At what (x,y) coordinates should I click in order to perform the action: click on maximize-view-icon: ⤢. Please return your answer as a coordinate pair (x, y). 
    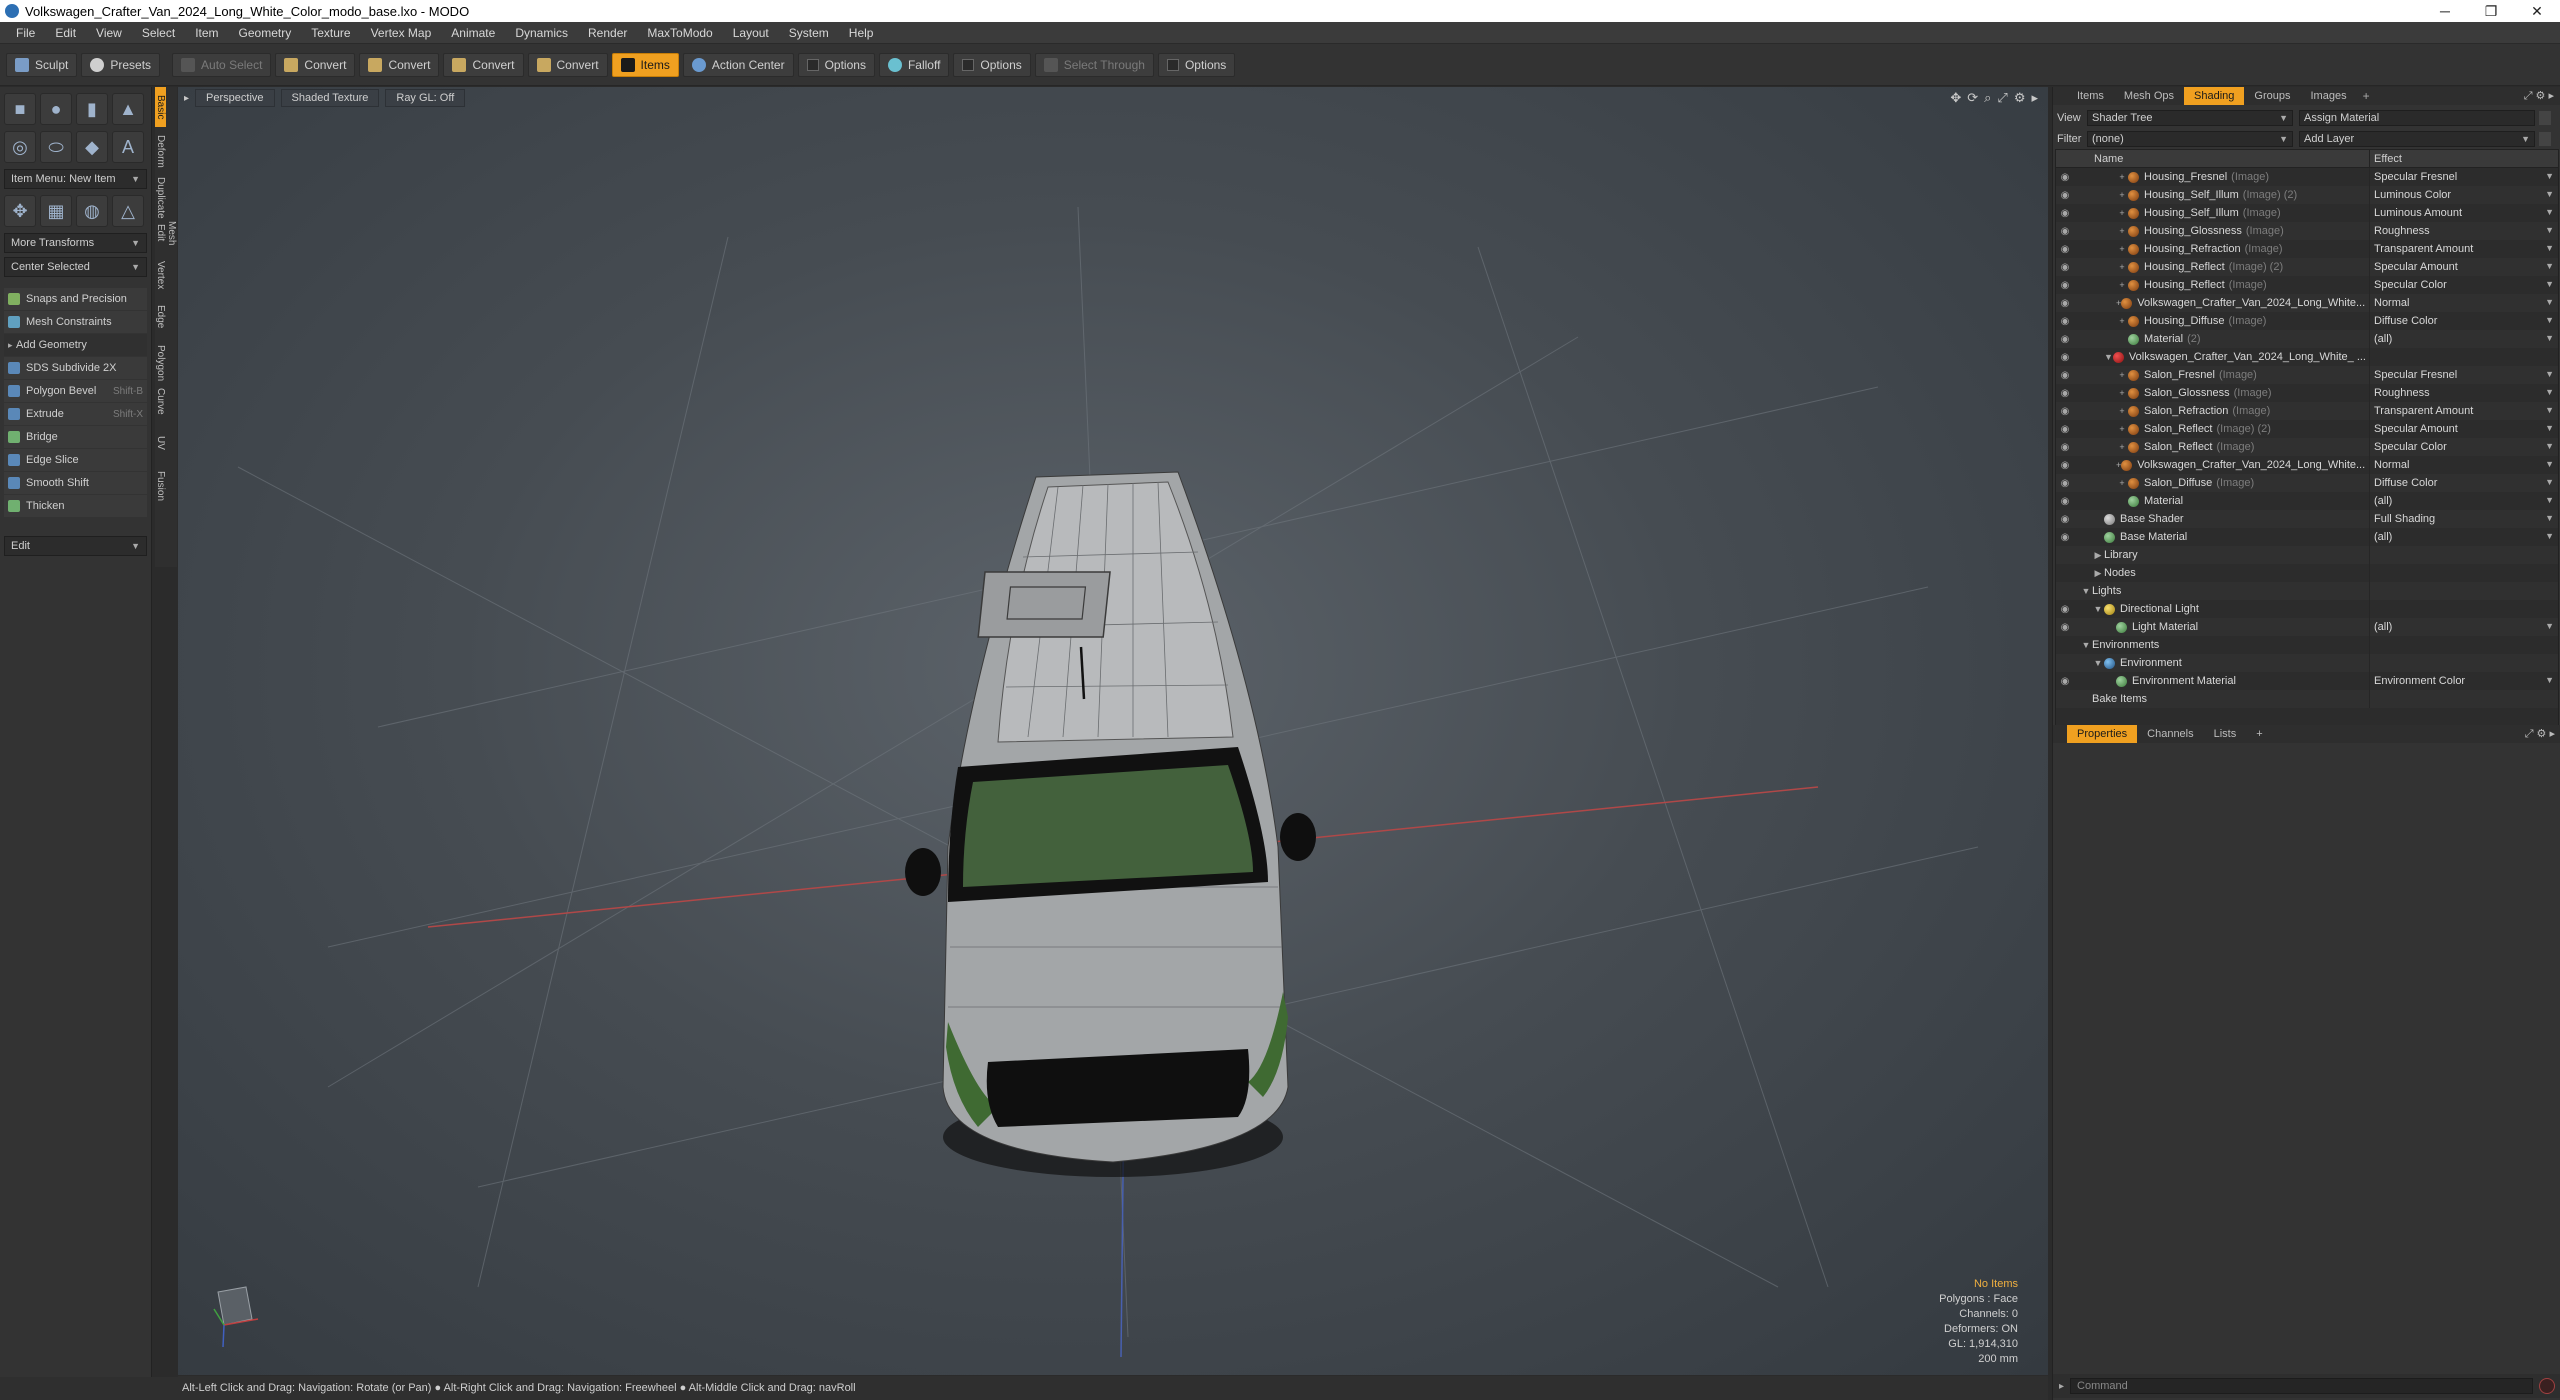
    Looking at the image, I should click on (2002, 98).